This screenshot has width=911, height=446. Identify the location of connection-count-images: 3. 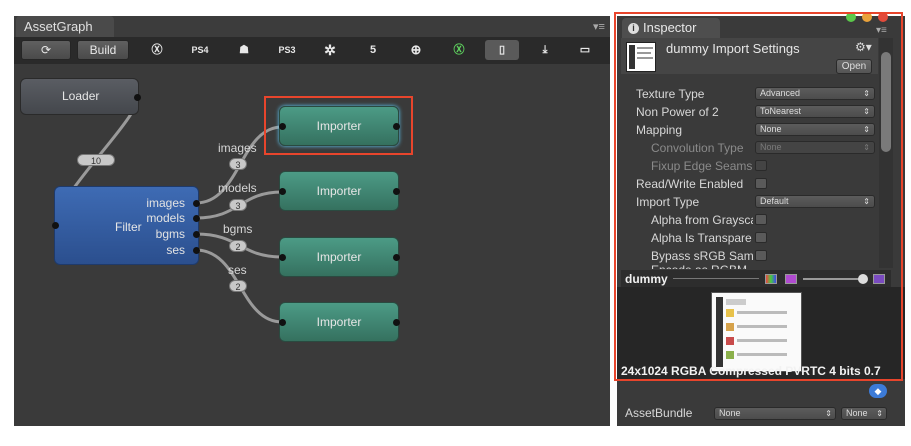
(238, 164).